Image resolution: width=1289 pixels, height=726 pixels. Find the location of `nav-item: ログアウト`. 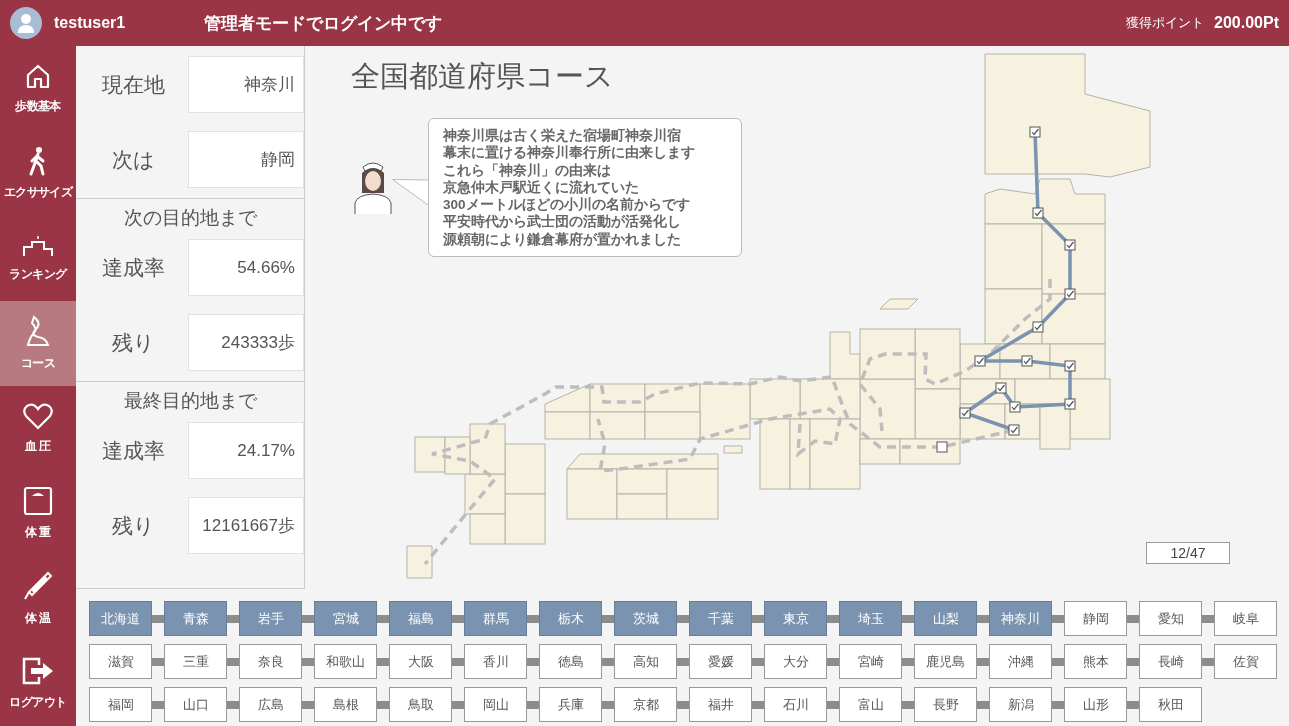

nav-item: ログアウト is located at coordinates (38, 683).